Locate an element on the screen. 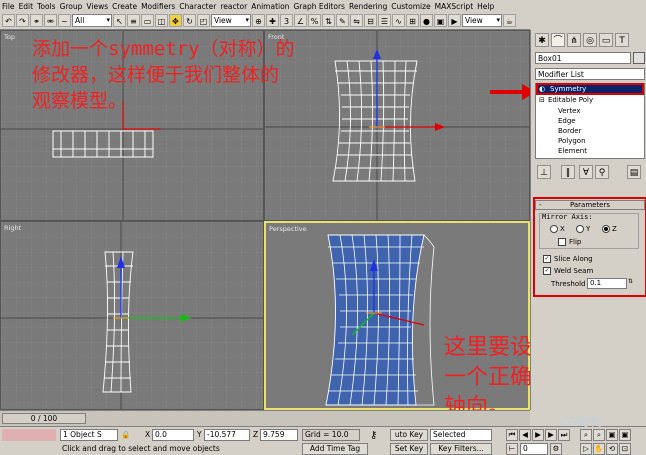  hierarchy-tab-icon: ⋔ is located at coordinates (574, 40).